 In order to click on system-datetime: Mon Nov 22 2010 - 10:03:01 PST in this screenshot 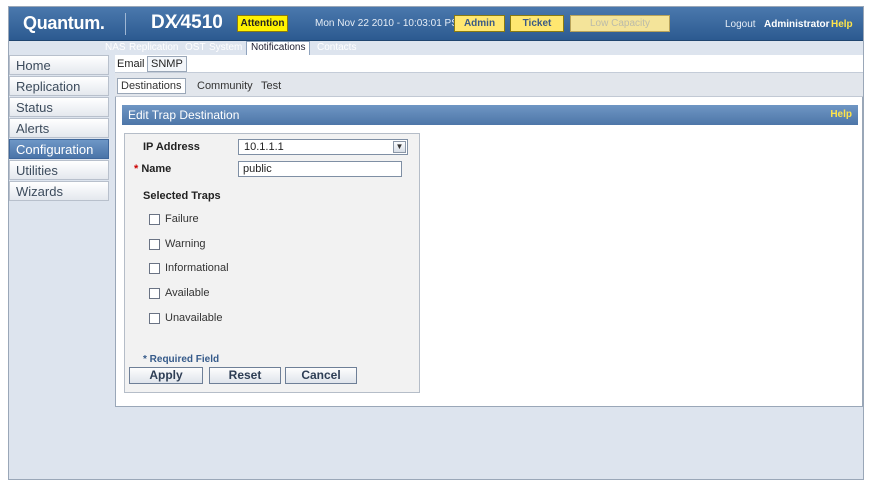, I will do `click(389, 23)`.